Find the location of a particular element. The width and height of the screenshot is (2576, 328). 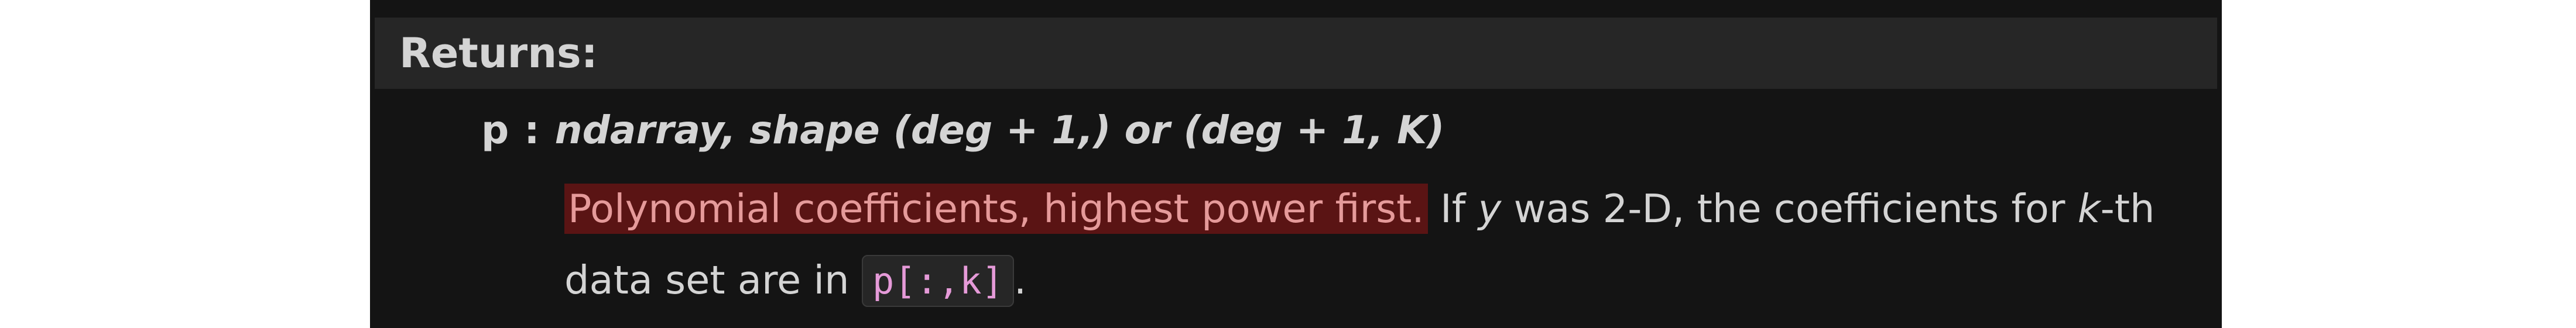

description-text: If is located at coordinates (1452, 209).